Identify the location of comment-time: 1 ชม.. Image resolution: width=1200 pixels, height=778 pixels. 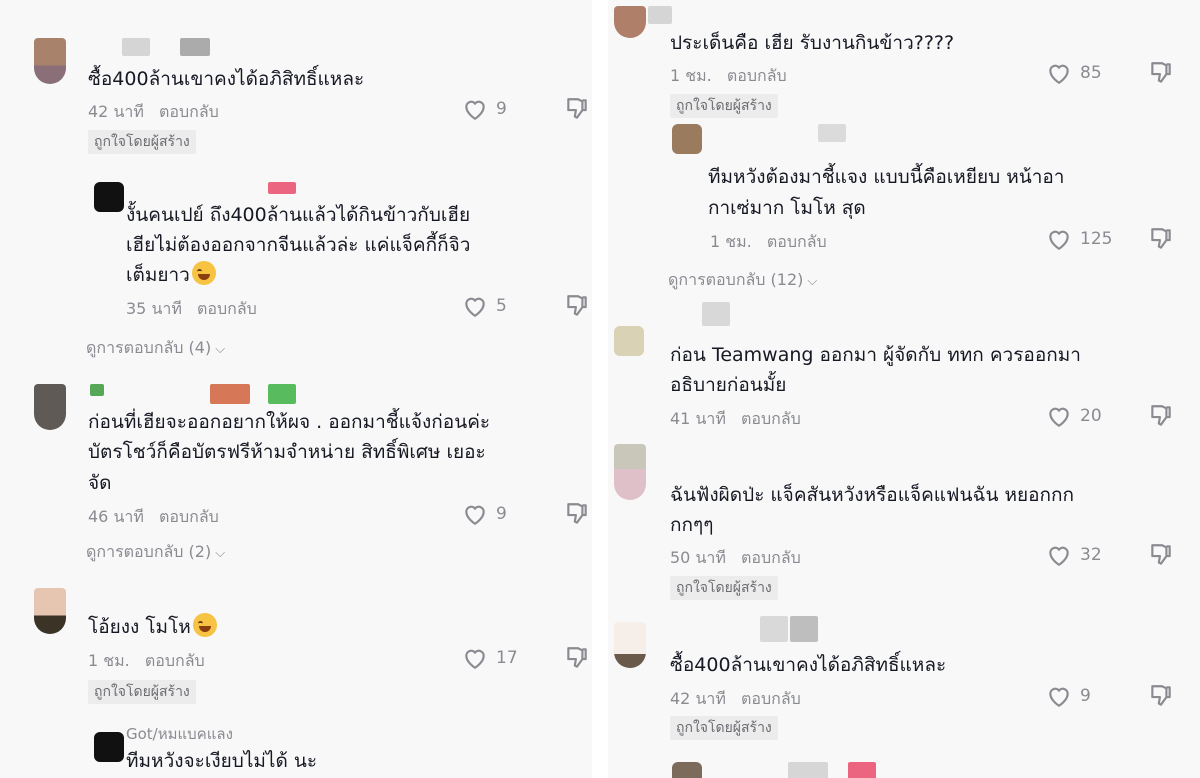
(731, 241).